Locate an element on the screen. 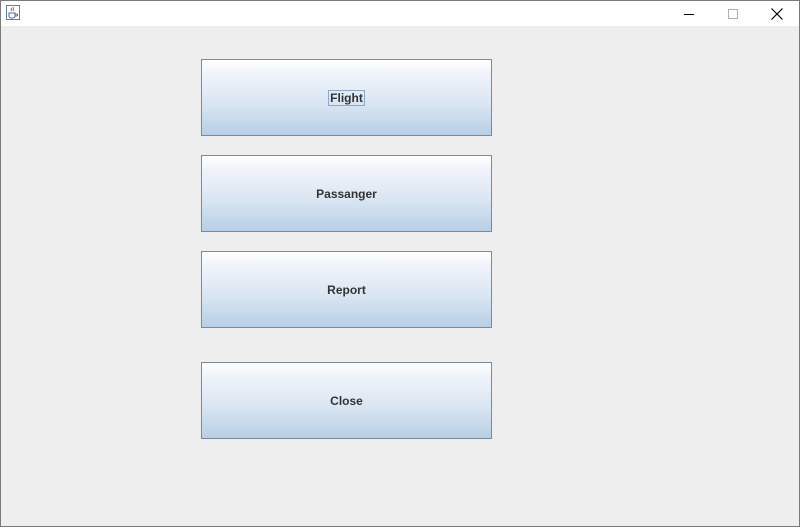  close-icon is located at coordinates (777, 13).